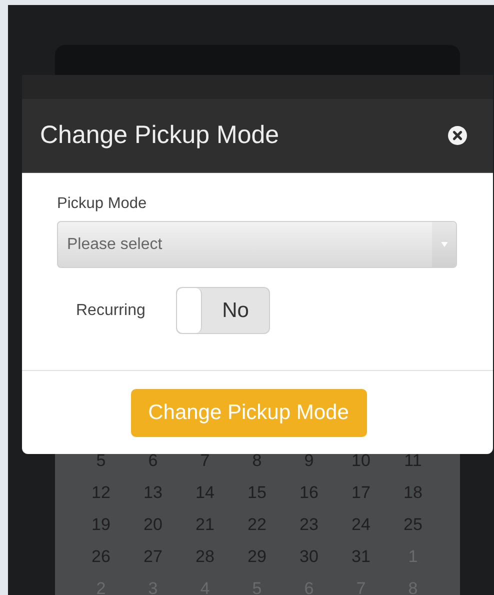 The width and height of the screenshot is (494, 595). Describe the element at coordinates (457, 135) in the screenshot. I see `close-icon` at that location.